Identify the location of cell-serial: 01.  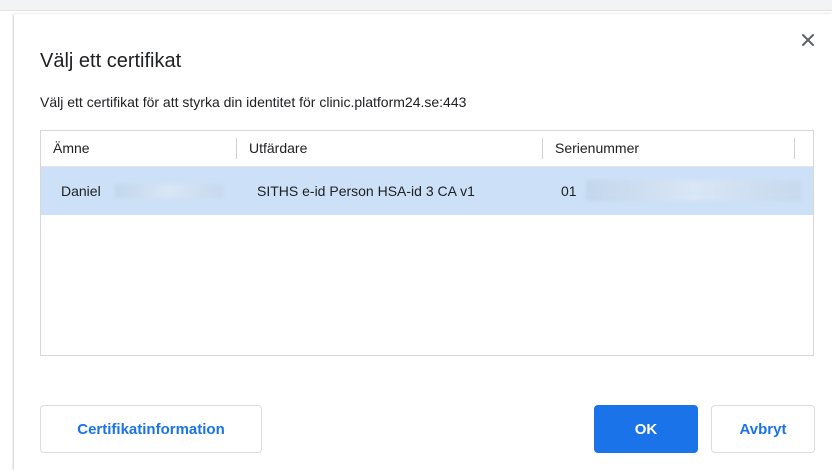
(569, 191).